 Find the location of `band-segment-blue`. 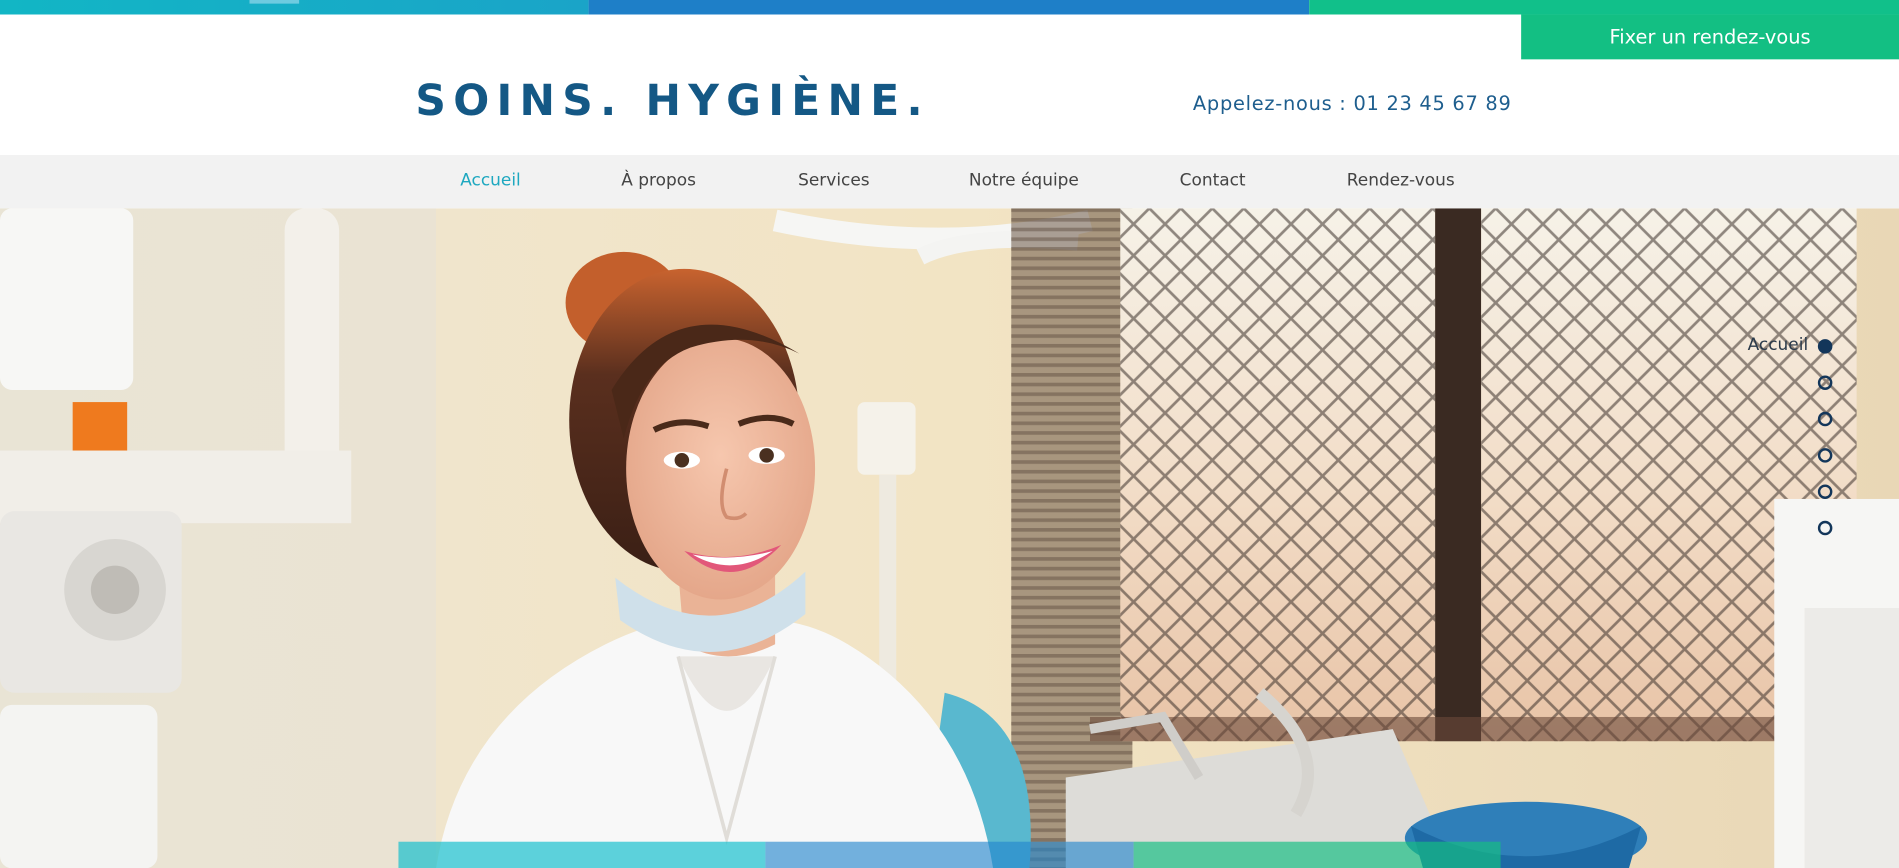

band-segment-blue is located at coordinates (949, 854).